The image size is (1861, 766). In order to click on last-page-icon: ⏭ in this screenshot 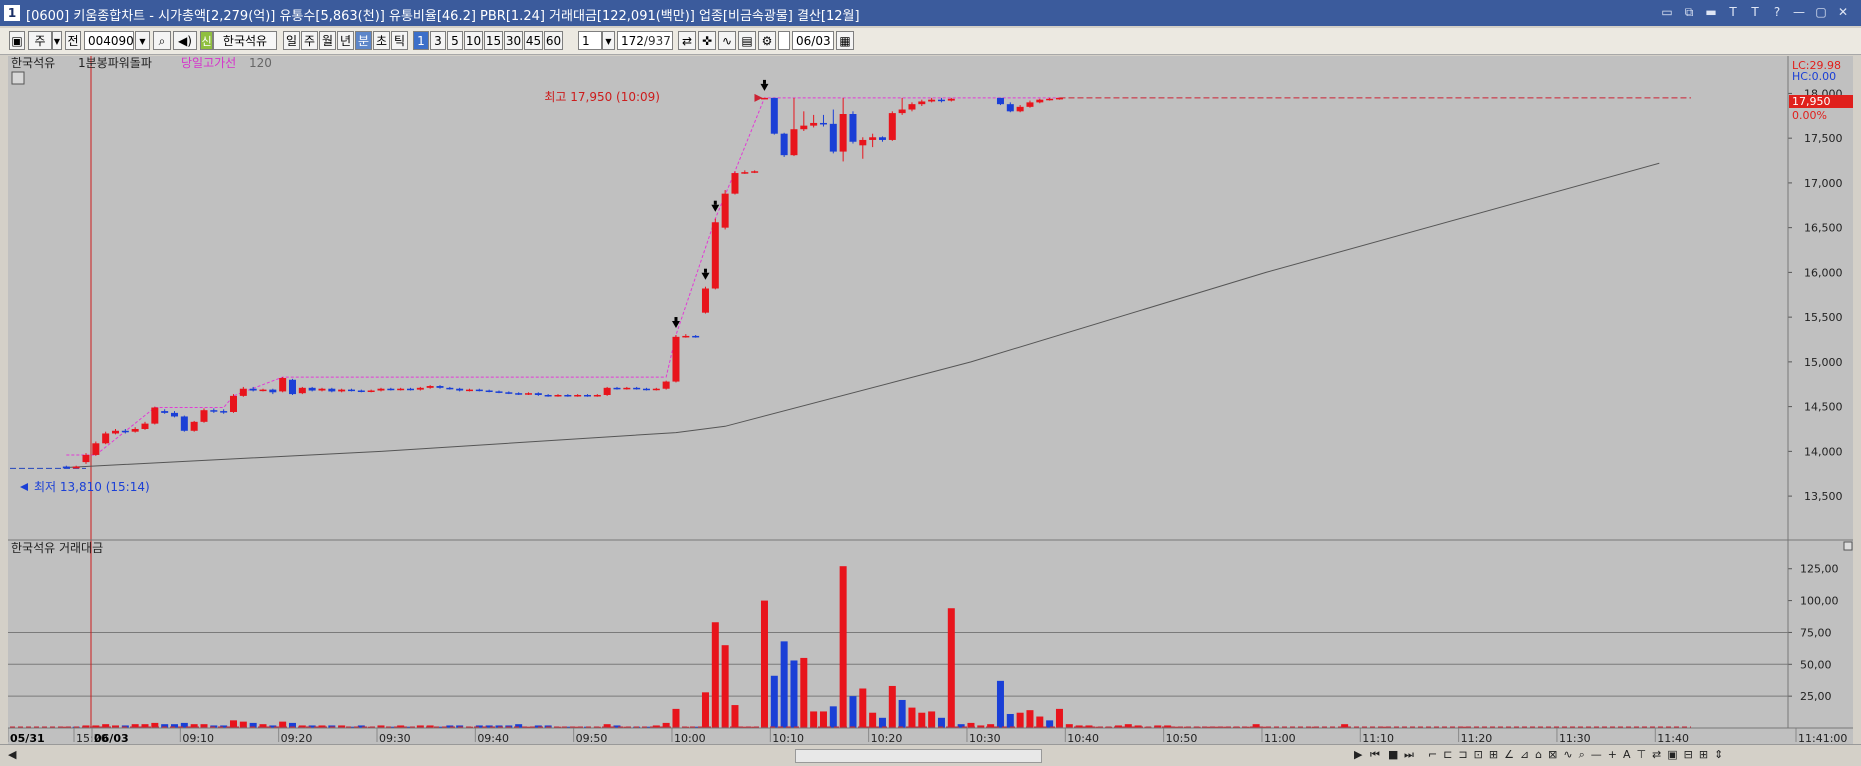, I will do `click(1409, 755)`.